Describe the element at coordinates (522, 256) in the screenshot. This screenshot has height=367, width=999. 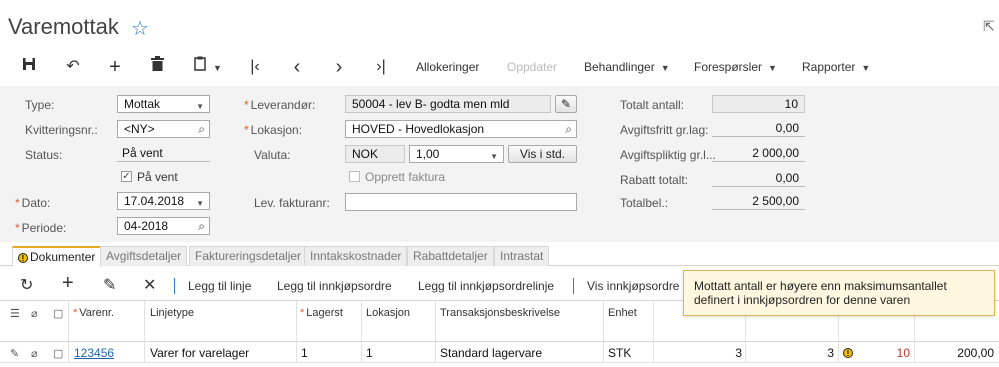
I see `tab-intrastat: Intrastat` at that location.